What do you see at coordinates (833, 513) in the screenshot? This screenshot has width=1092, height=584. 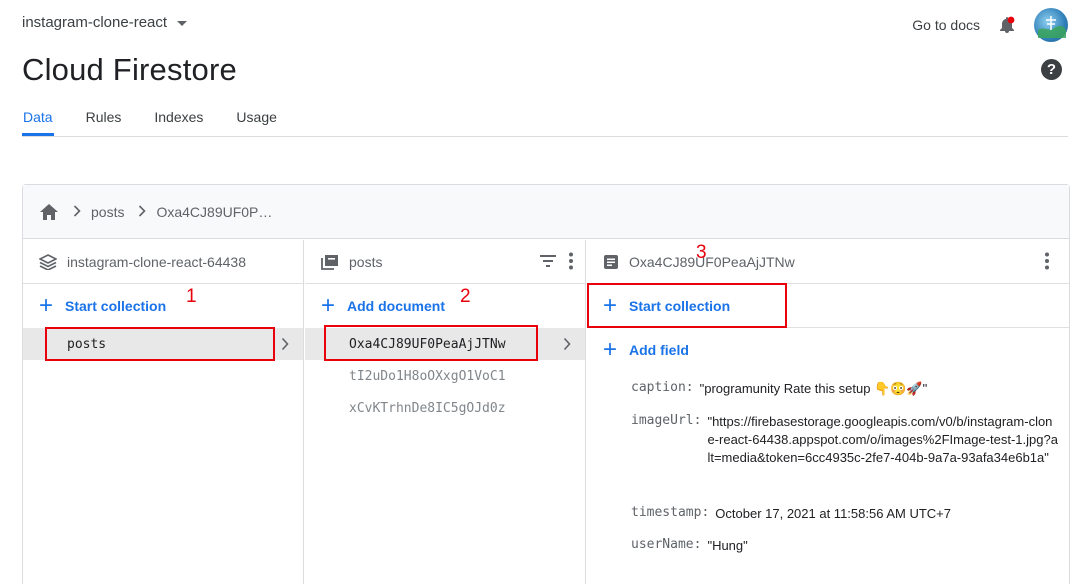 I see `field-value: October 17, 2021 at 11:58:56 AM UTC+7` at bounding box center [833, 513].